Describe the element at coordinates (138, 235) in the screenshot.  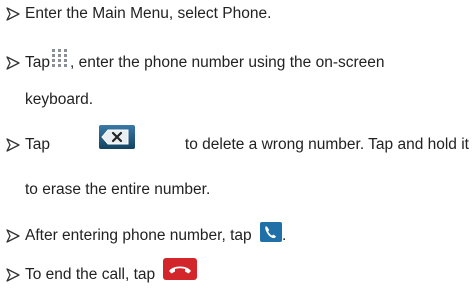
I see `item-text: After entering phone number, tap` at that location.